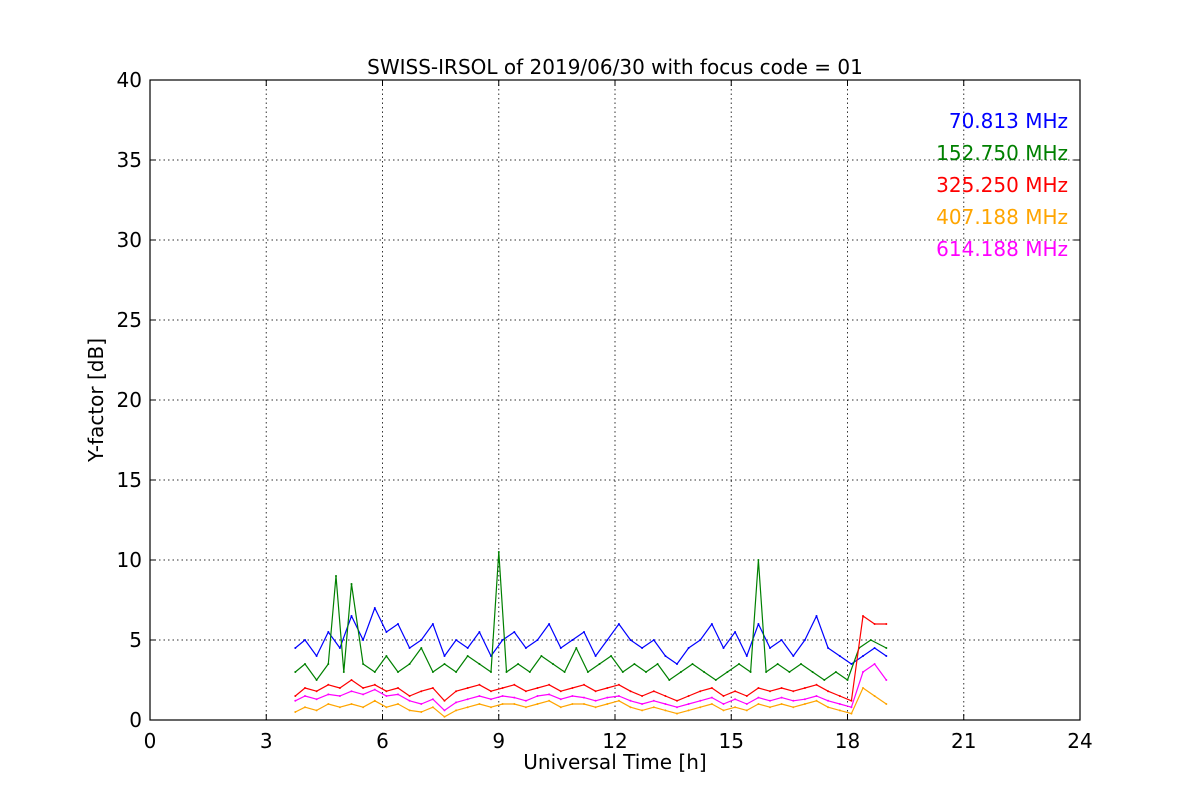 The height and width of the screenshot is (800, 1200). What do you see at coordinates (129, 320) in the screenshot?
I see `y-tick-label: 25` at bounding box center [129, 320].